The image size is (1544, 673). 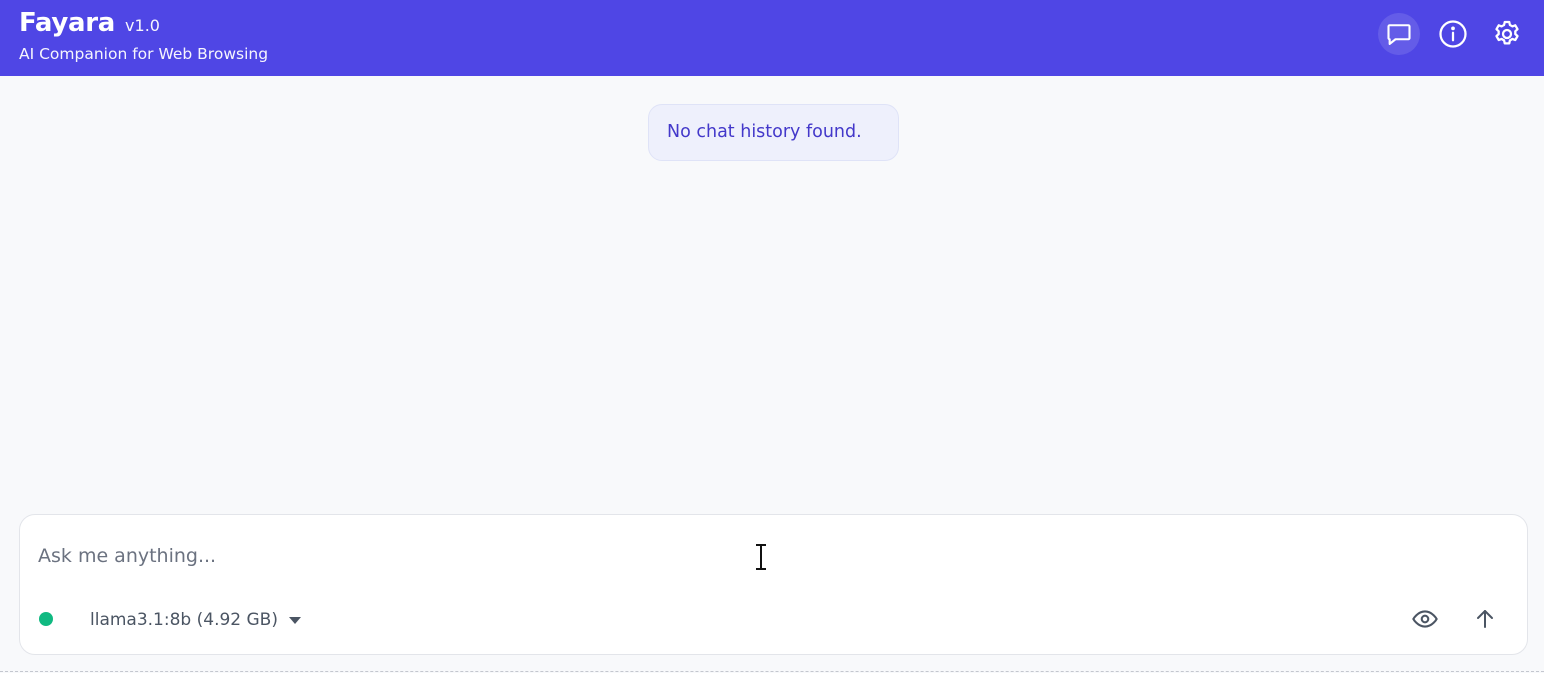 What do you see at coordinates (772, 671) in the screenshot?
I see `bottom-divider` at bounding box center [772, 671].